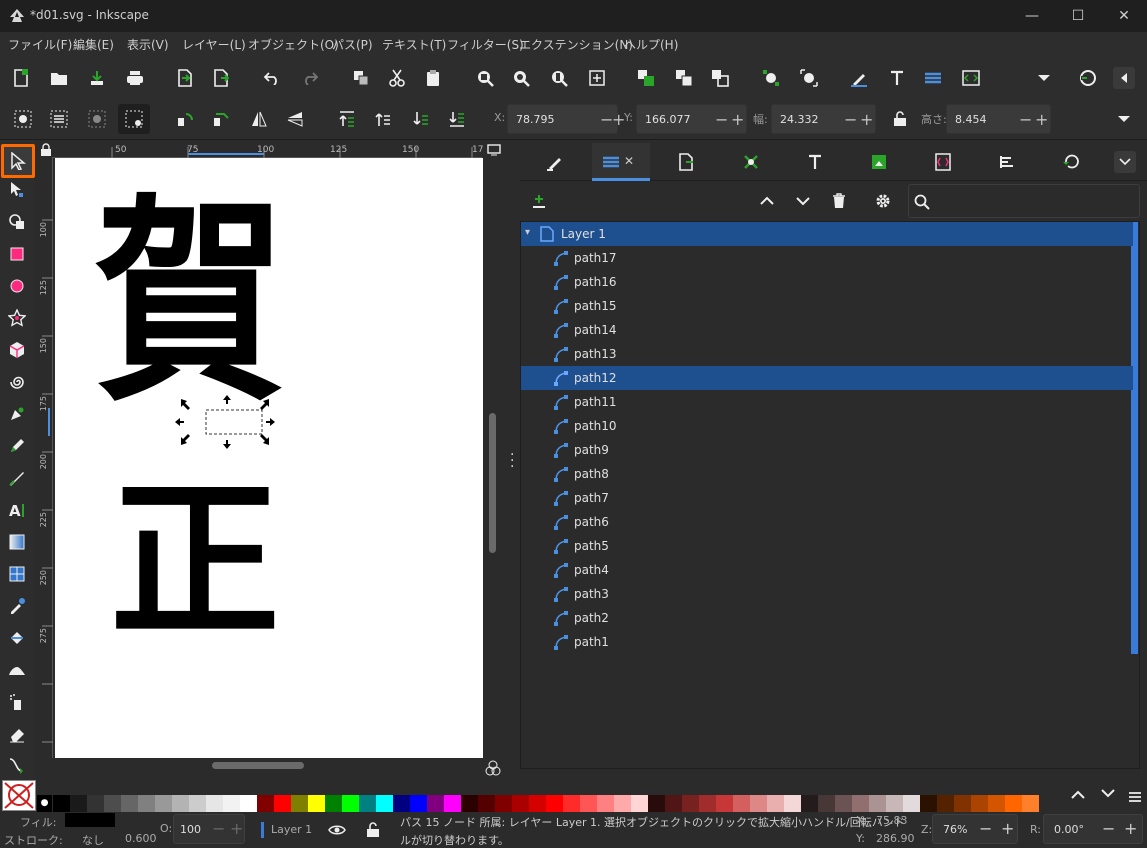 The image size is (1147, 848). Describe the element at coordinates (1130, 828) in the screenshot. I see `rotation-increment: +` at that location.